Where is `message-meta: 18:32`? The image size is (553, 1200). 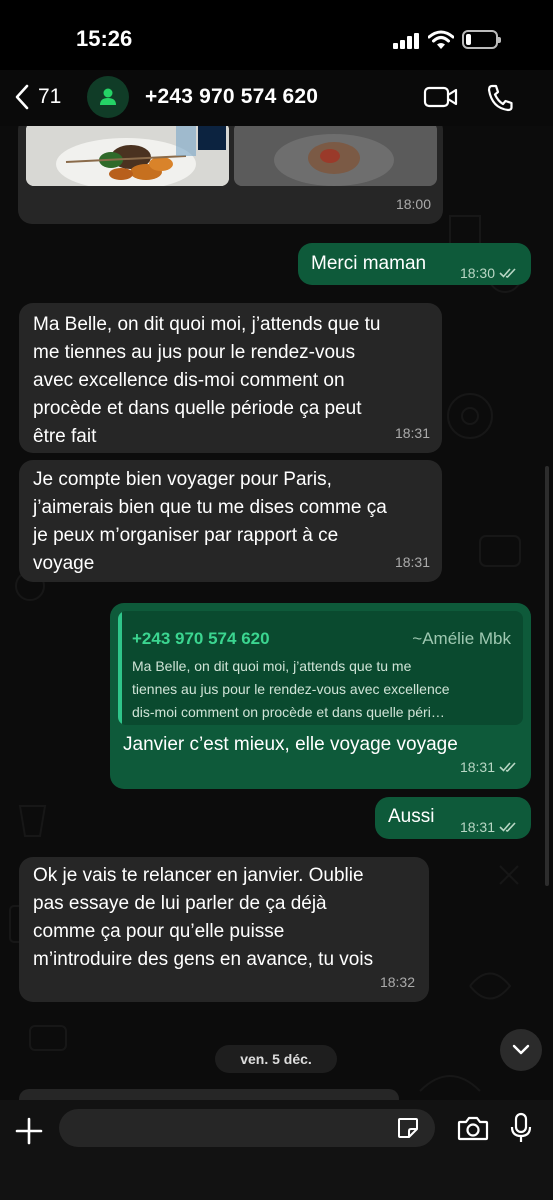 message-meta: 18:32 is located at coordinates (397, 982).